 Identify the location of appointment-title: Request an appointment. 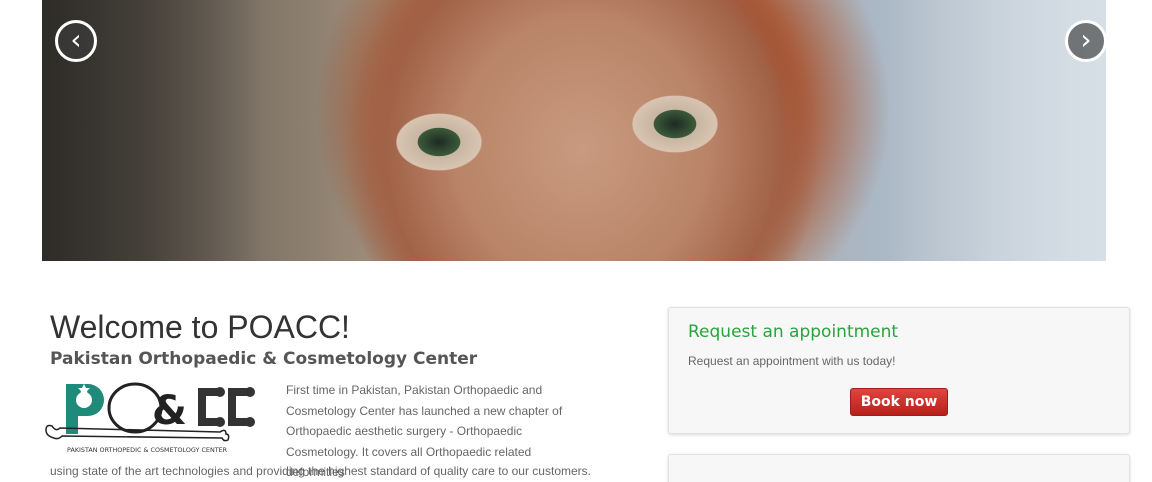
(793, 332).